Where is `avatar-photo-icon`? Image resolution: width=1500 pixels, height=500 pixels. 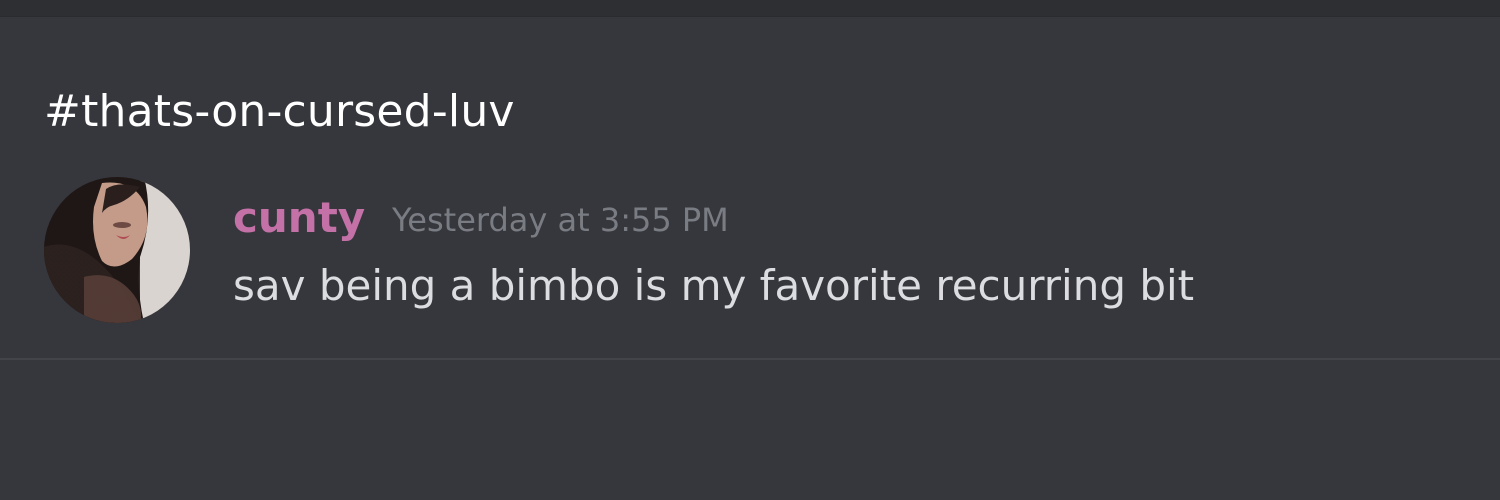 avatar-photo-icon is located at coordinates (117, 250).